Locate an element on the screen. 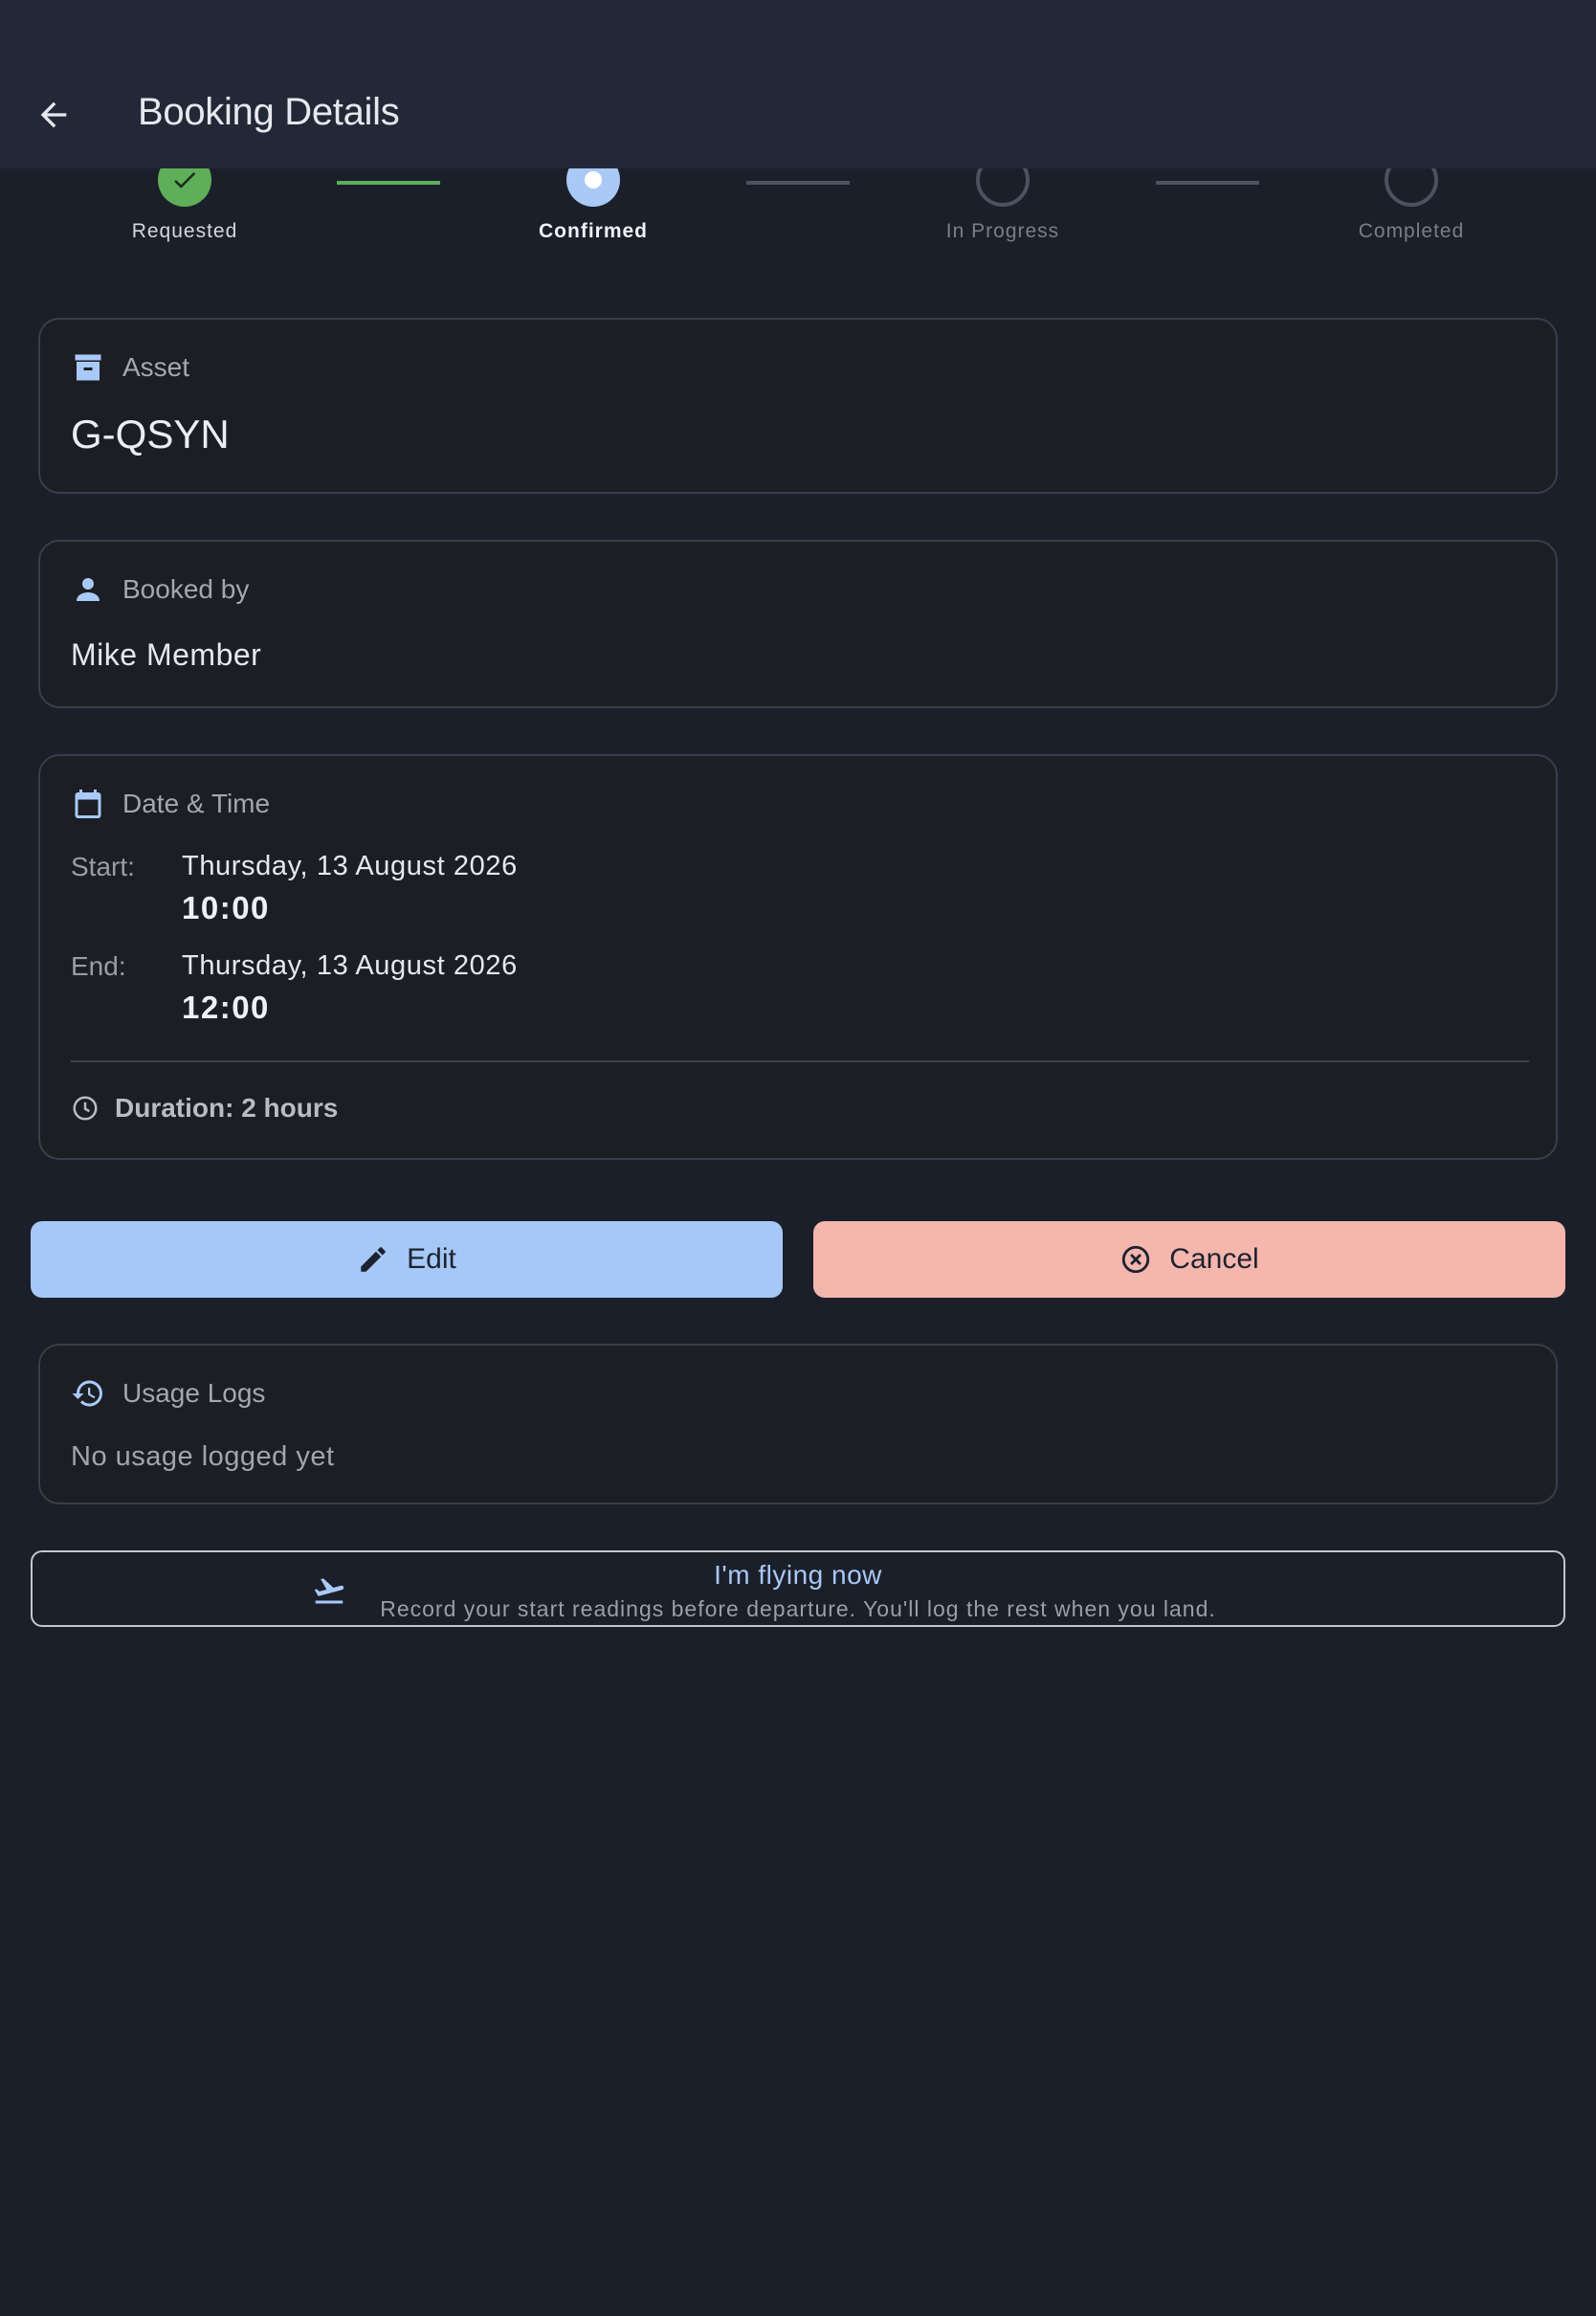  asset-card-header: Asset is located at coordinates (130, 368).